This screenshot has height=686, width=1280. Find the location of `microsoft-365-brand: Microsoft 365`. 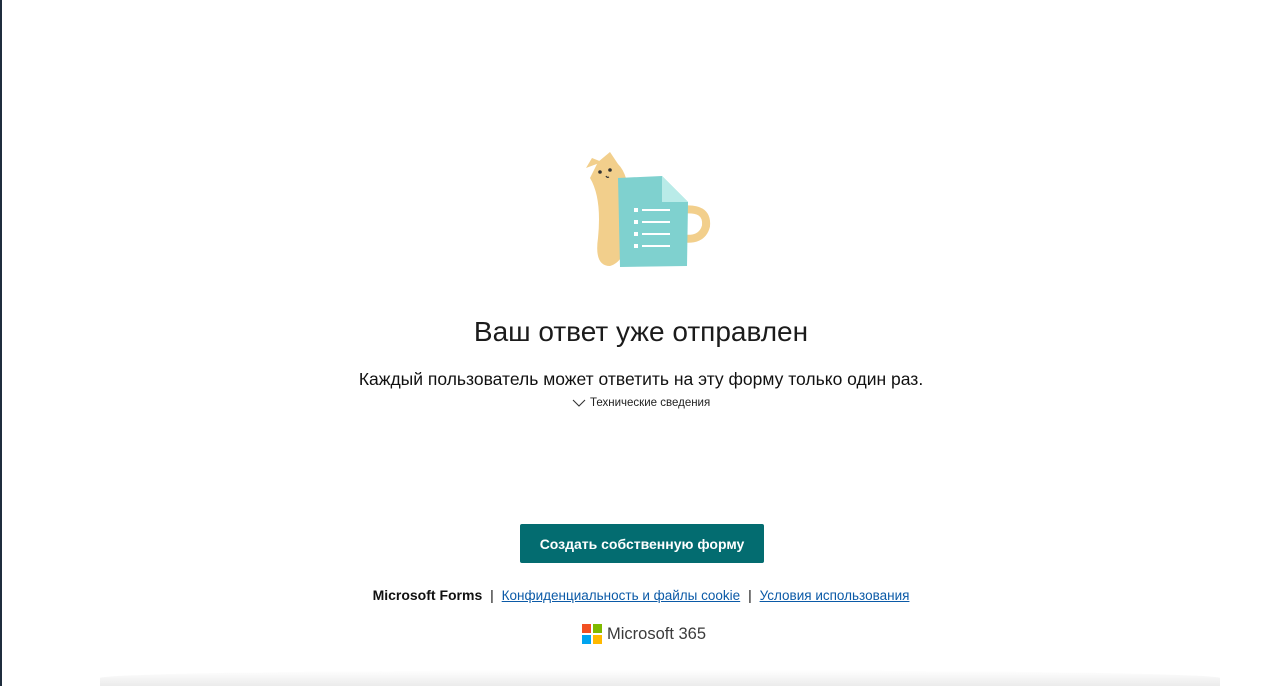

microsoft-365-brand: Microsoft 365 is located at coordinates (644, 634).